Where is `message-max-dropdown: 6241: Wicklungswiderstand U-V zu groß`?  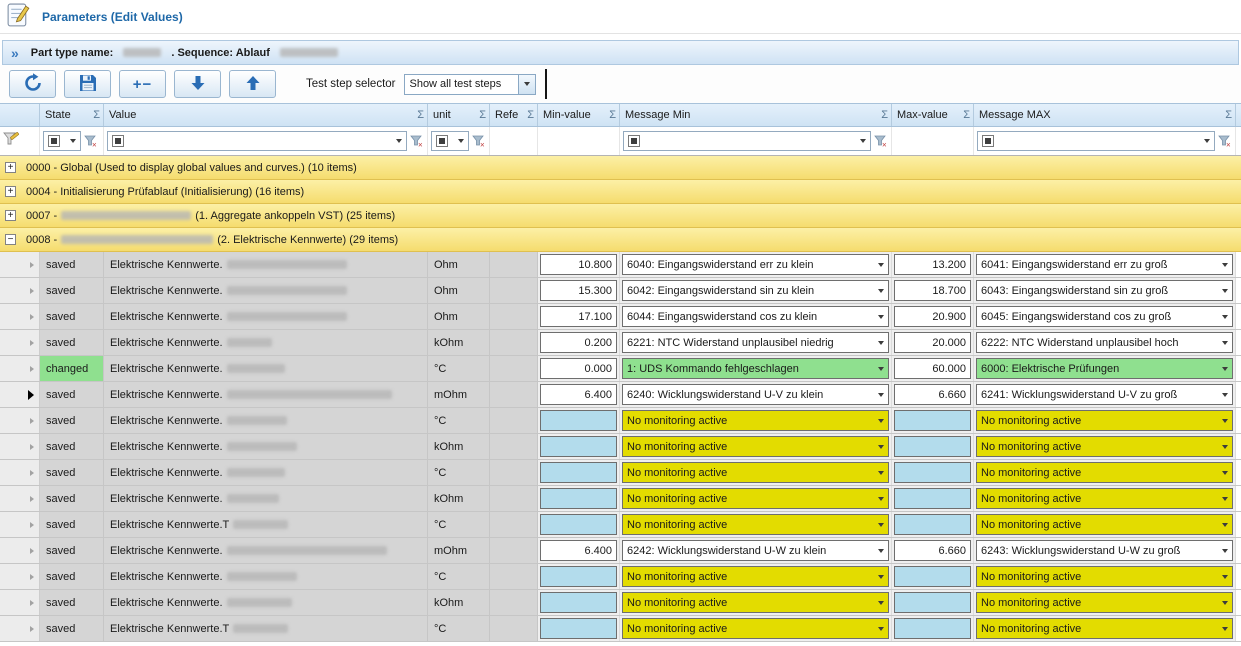
message-max-dropdown: 6241: Wicklungswiderstand U-V zu groß is located at coordinates (1104, 394).